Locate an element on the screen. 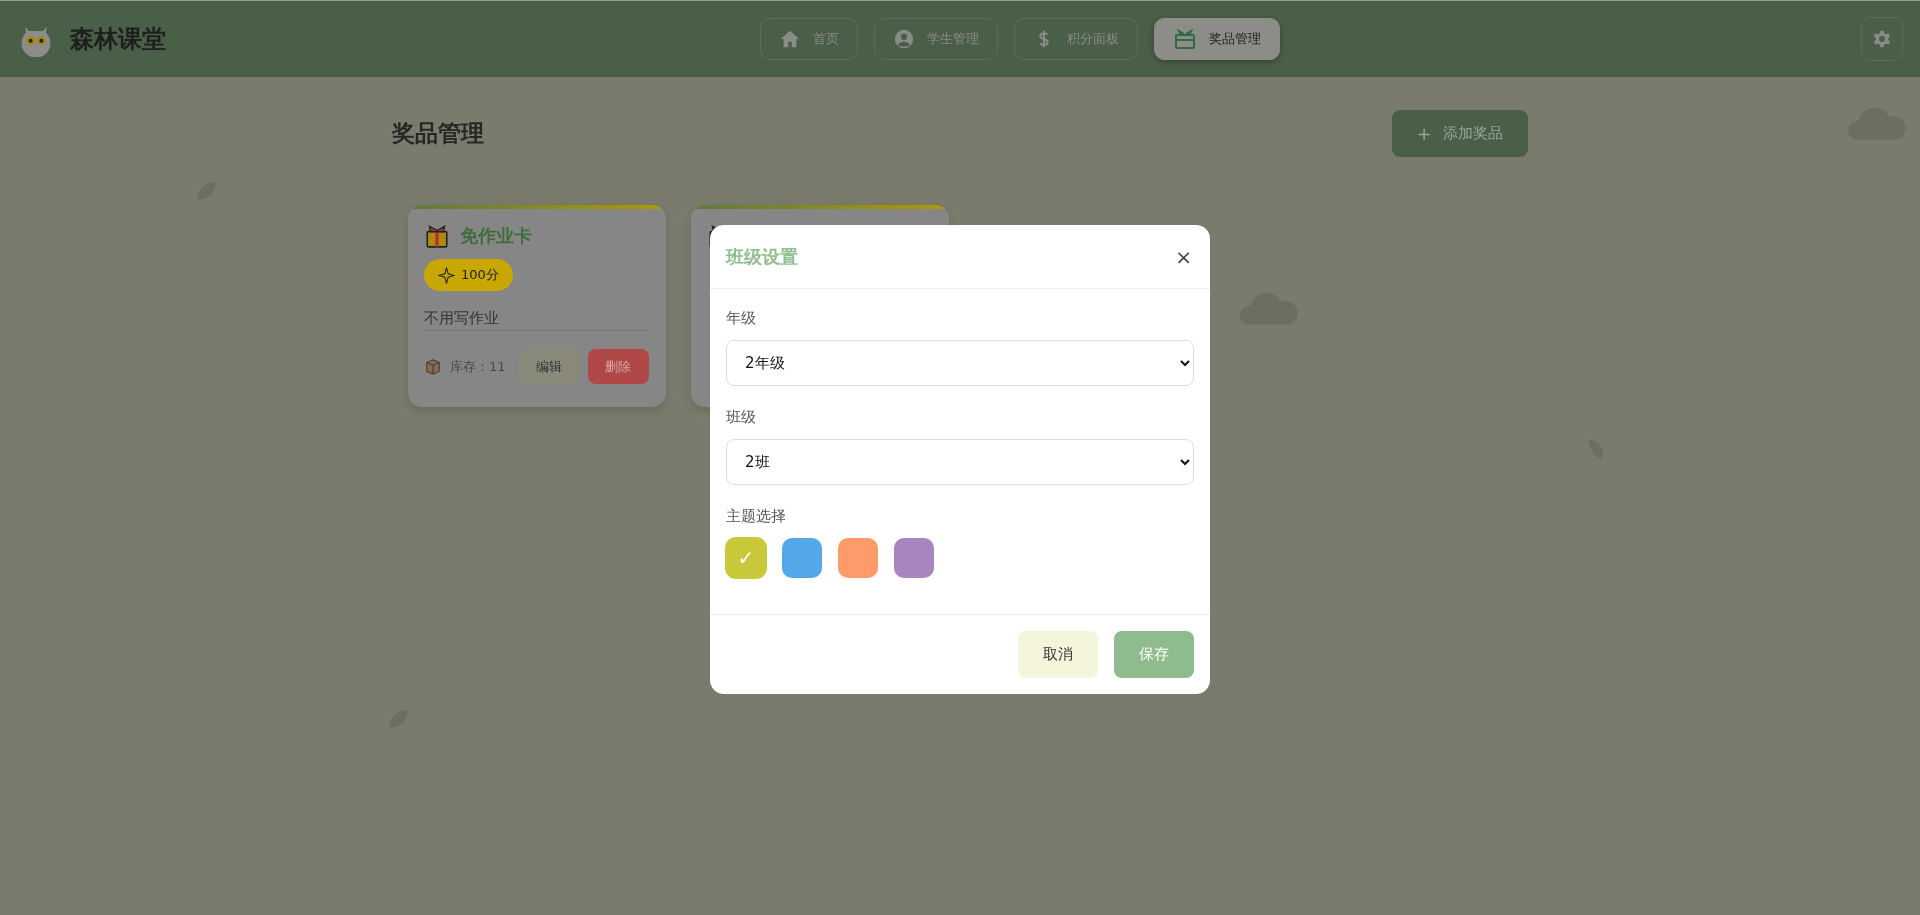 This screenshot has height=915, width=1920. home-icon is located at coordinates (789, 39).